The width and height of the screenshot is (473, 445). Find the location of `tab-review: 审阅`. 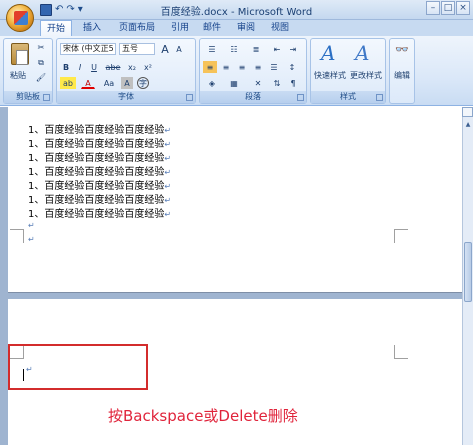

tab-review: 审阅 is located at coordinates (246, 28).